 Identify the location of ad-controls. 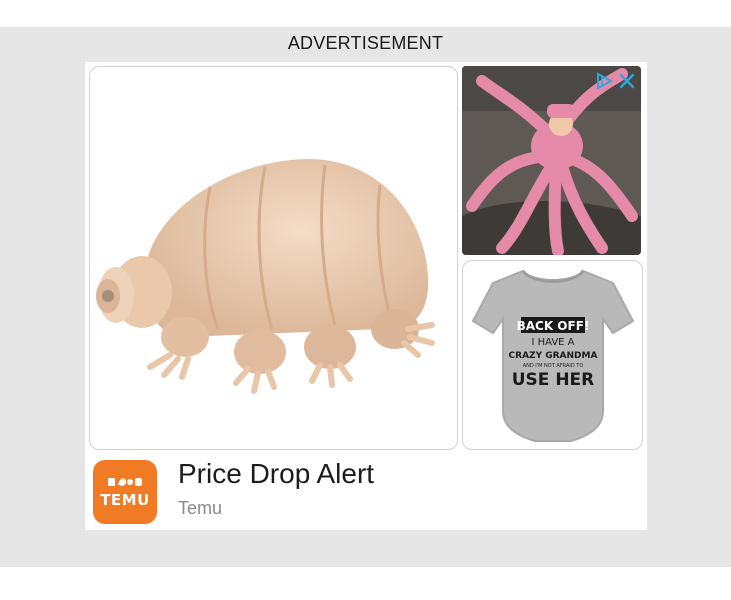
(615, 81).